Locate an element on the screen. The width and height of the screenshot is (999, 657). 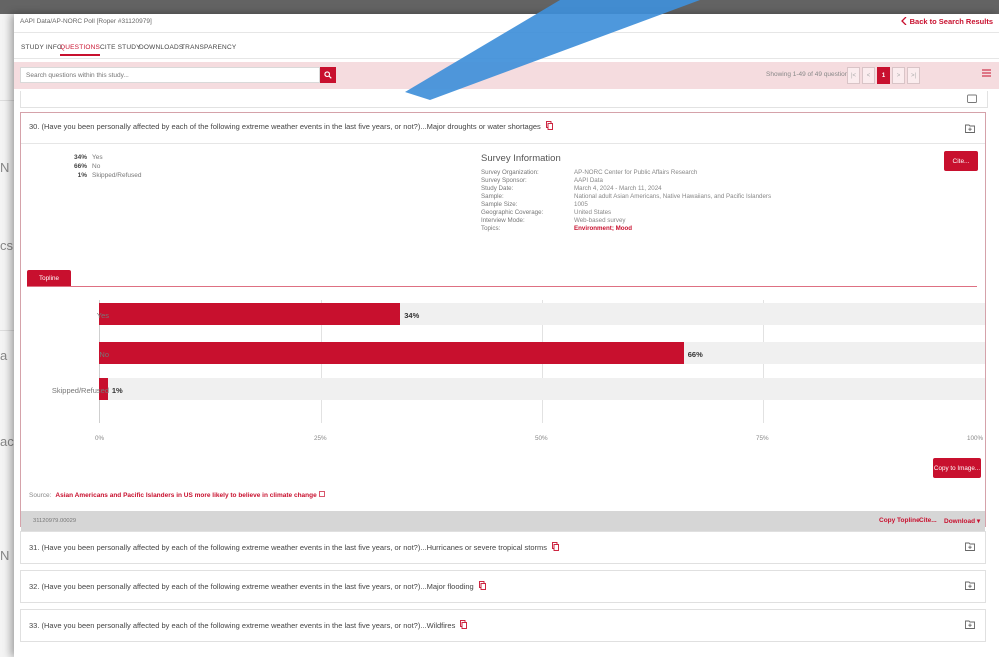
chart-bar-track is located at coordinates (542, 389).